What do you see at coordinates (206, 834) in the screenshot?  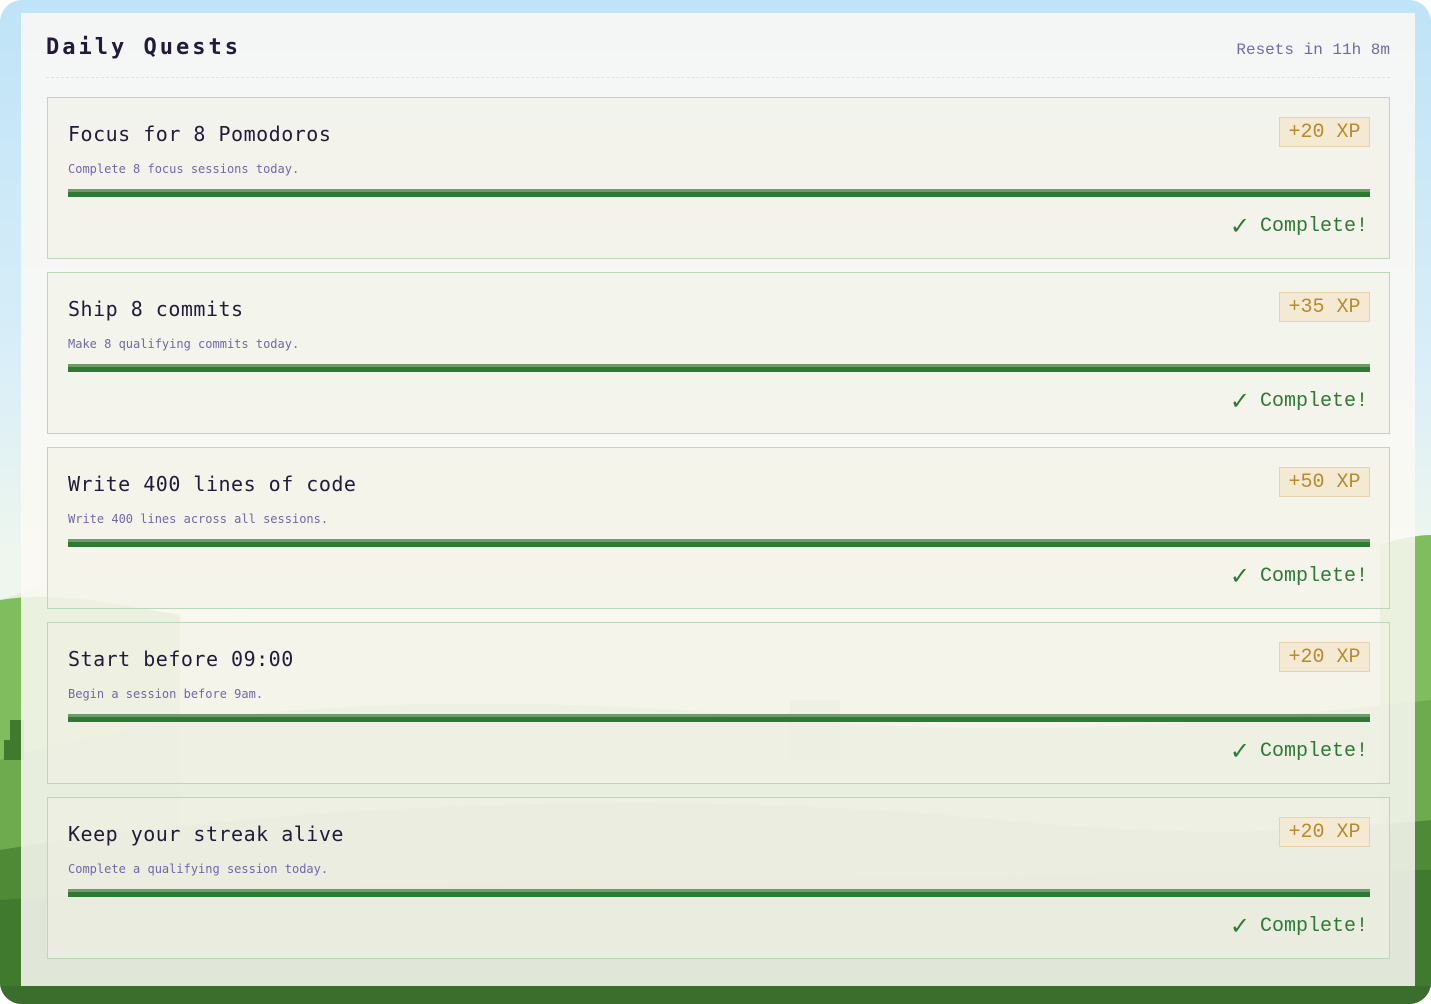 I see `quest-title: Keep your streak alive` at bounding box center [206, 834].